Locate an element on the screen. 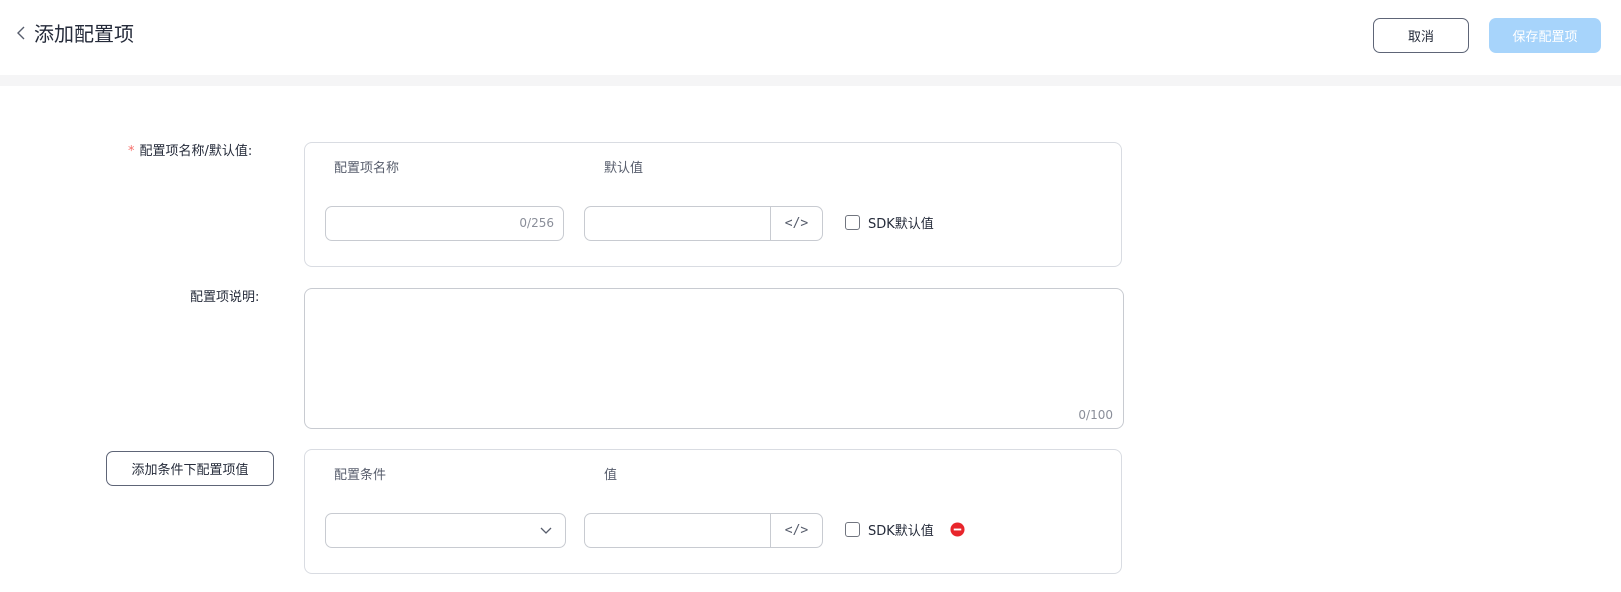  minus-circle-icon is located at coordinates (957, 529).